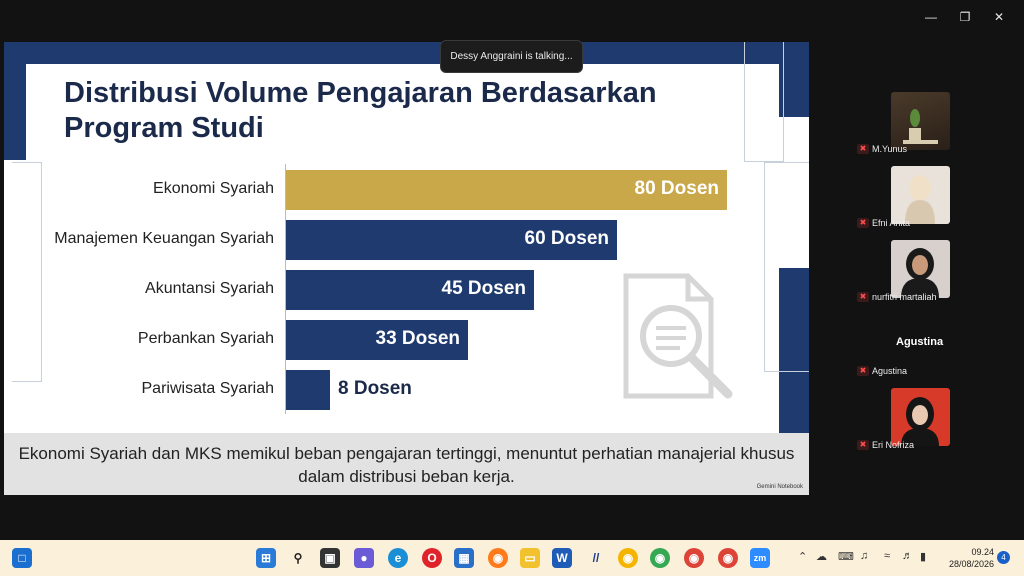  I want to click on widgets-icon: □, so click(22, 558).